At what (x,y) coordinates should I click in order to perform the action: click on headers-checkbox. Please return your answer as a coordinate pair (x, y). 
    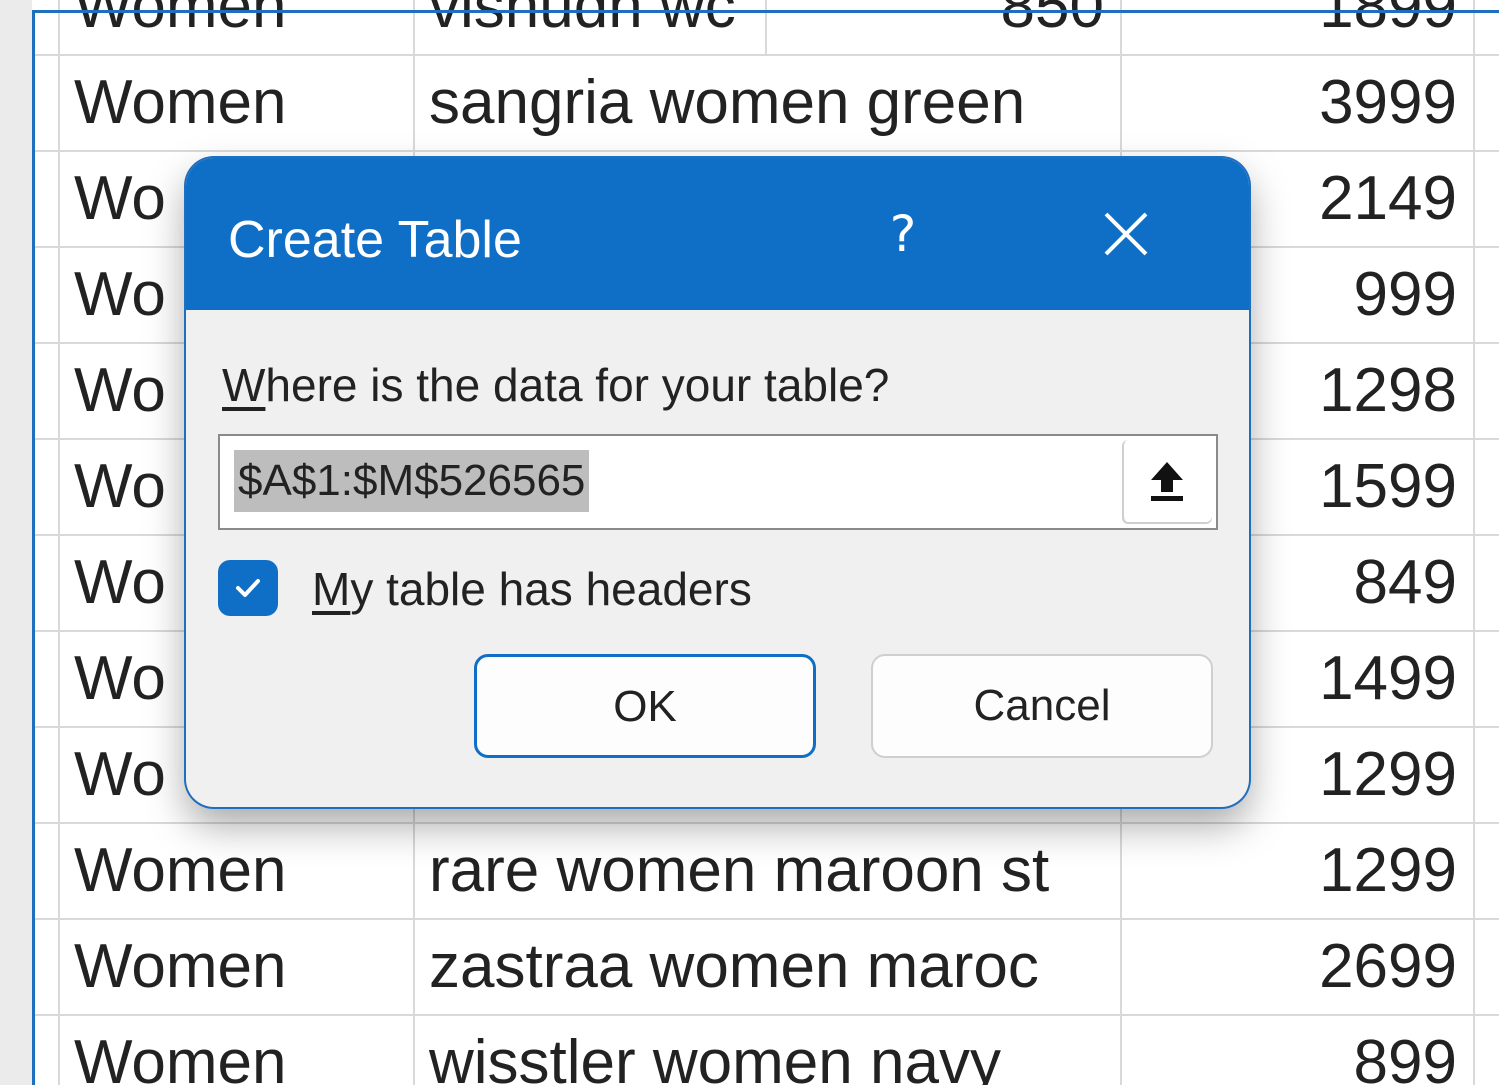
    Looking at the image, I should click on (248, 588).